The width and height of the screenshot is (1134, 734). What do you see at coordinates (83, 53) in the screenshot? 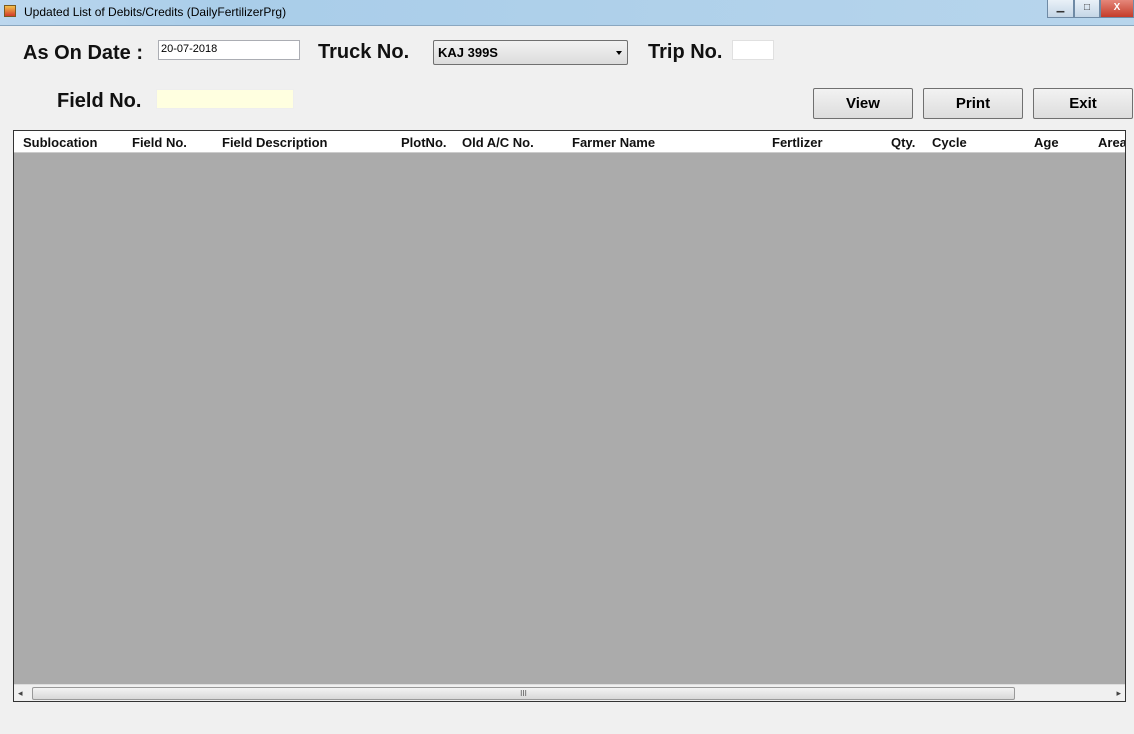
I see `as-on-date-label: As On Date :` at bounding box center [83, 53].